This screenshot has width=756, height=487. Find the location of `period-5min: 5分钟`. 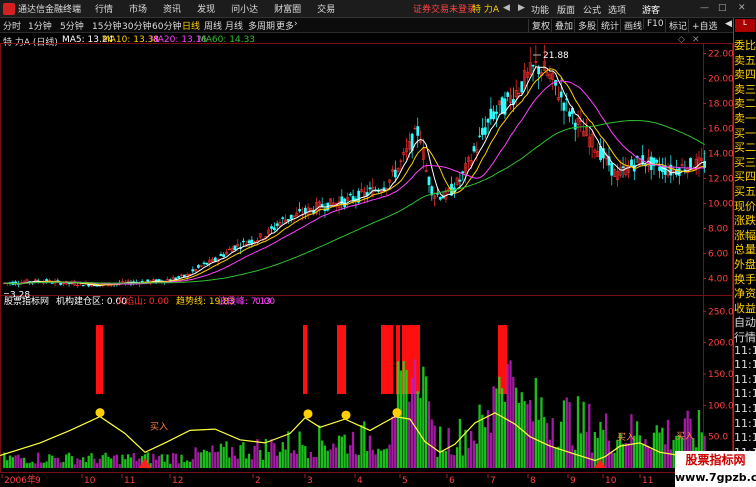

period-5min: 5分钟 is located at coordinates (72, 25).